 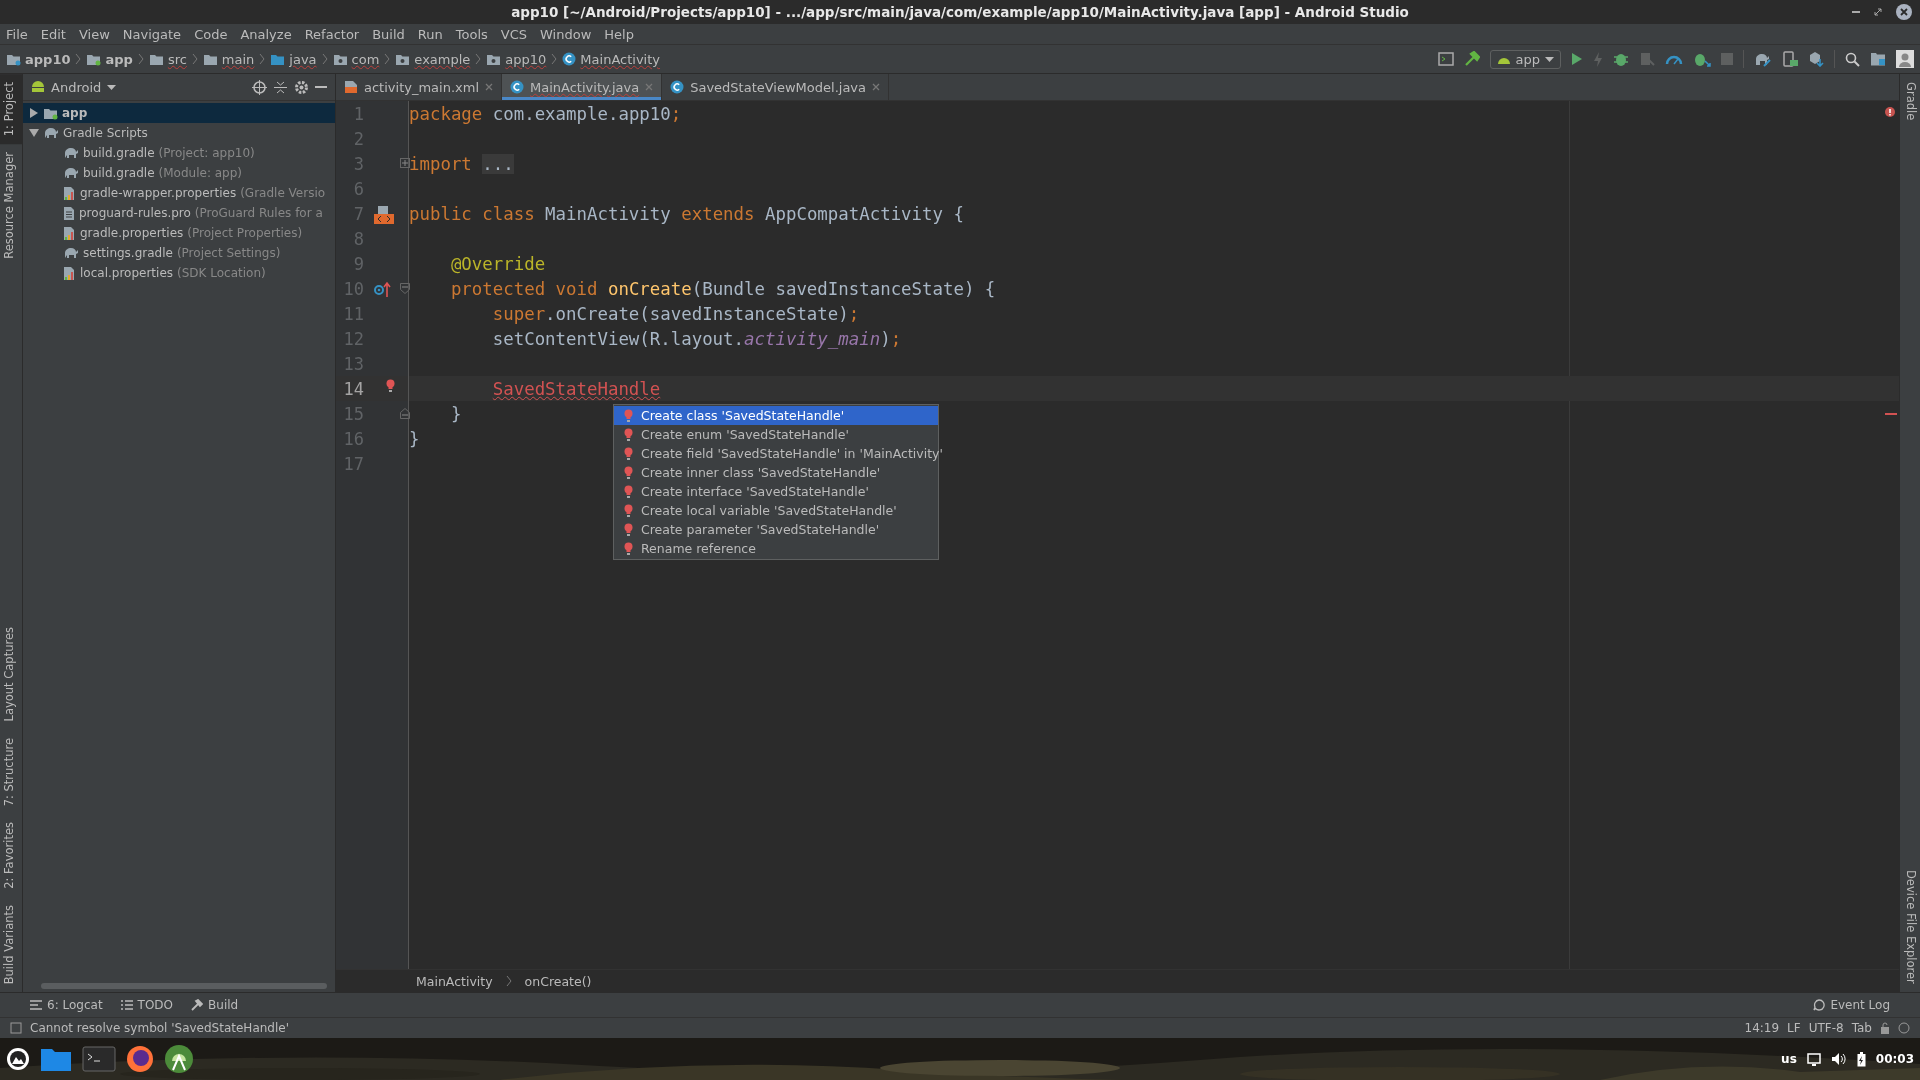 What do you see at coordinates (1471, 59) in the screenshot?
I see `hammer-icon` at bounding box center [1471, 59].